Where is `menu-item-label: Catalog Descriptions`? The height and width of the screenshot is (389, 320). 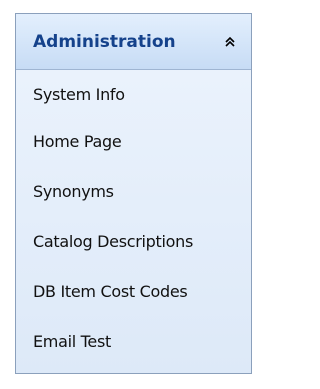
menu-item-label: Catalog Descriptions is located at coordinates (113, 241).